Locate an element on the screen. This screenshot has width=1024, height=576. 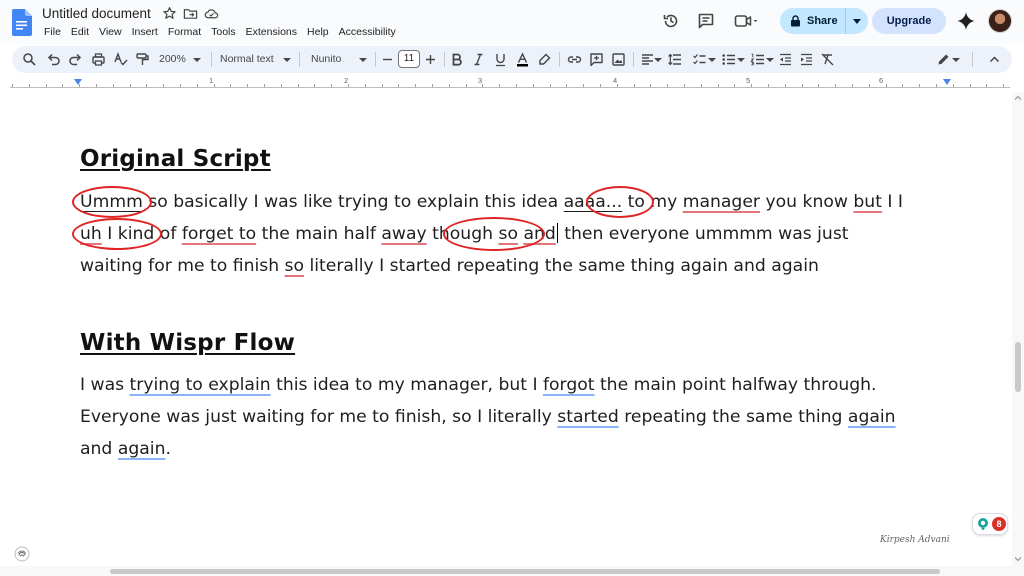
version-history-icon is located at coordinates (671, 21).